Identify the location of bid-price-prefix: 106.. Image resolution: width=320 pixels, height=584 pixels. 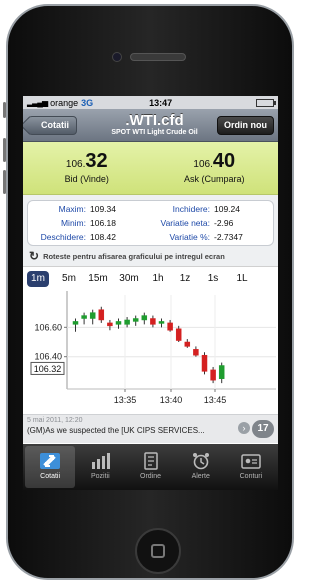
(75, 164).